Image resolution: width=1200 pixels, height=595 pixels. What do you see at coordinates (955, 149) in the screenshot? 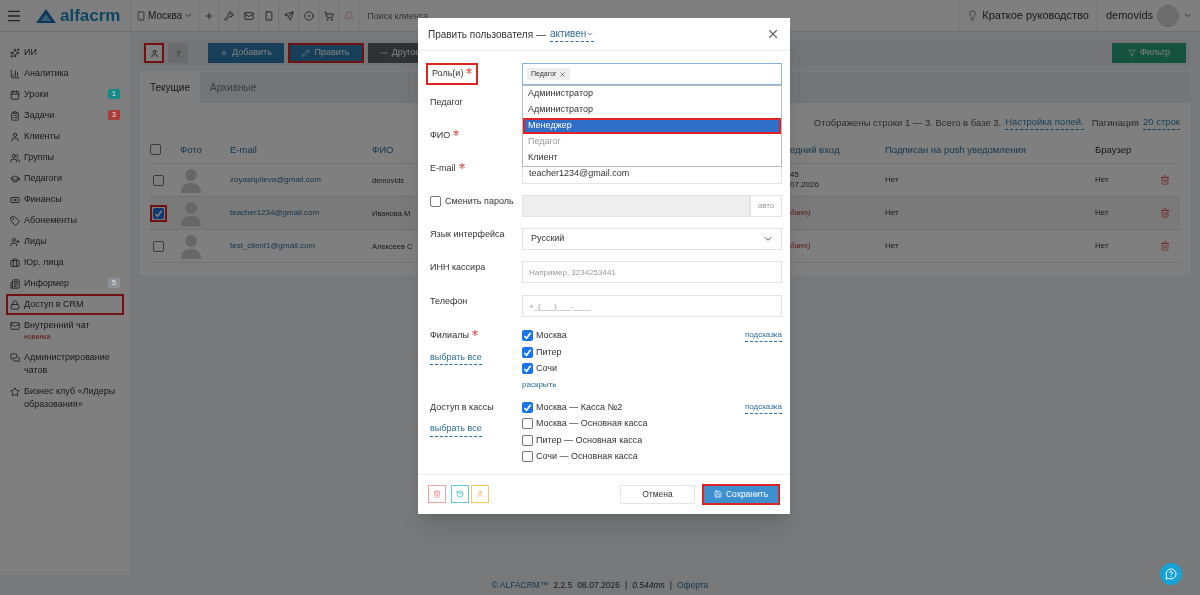
I see `column-header: Подписан на push уведомления` at bounding box center [955, 149].